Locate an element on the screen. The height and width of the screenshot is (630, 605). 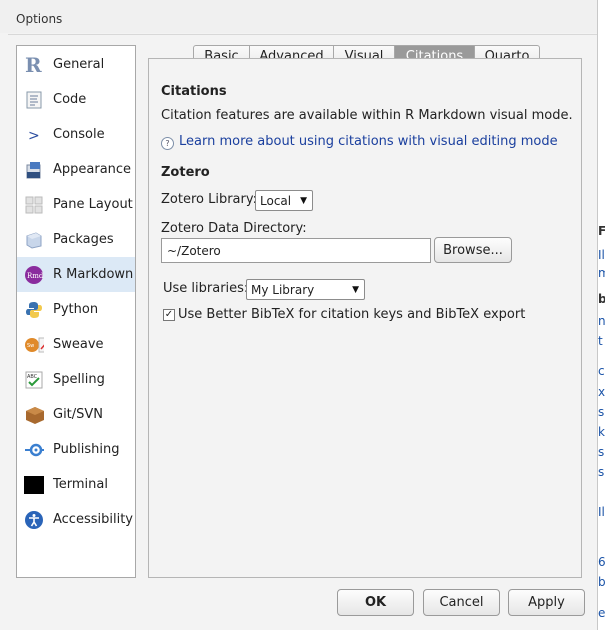
svg-text: R is located at coordinates (33, 65).